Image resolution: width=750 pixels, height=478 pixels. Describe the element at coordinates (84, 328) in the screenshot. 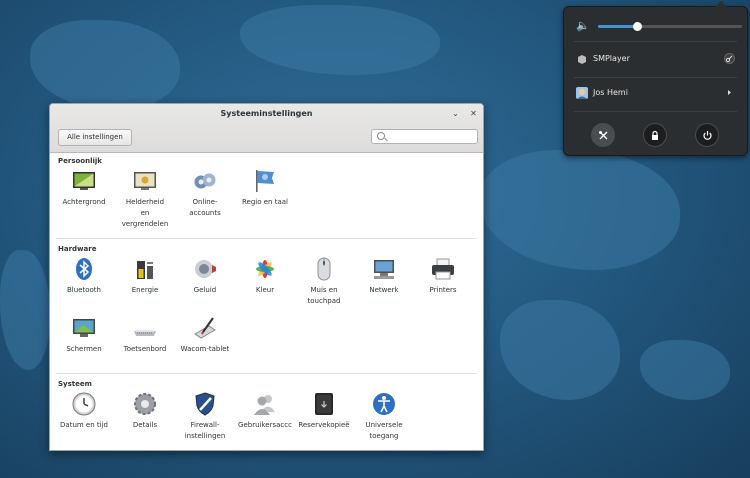

I see `display-icon` at that location.